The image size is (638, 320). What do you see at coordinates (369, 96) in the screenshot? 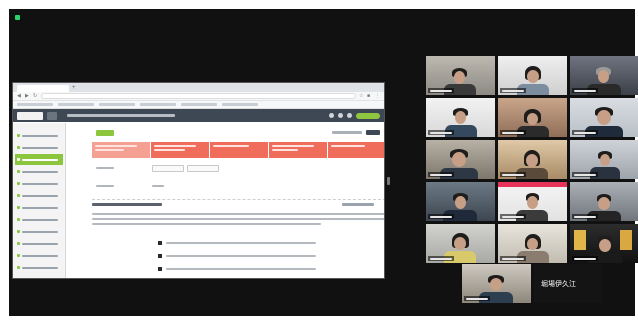
I see `extensions-icon: ■` at bounding box center [369, 96].